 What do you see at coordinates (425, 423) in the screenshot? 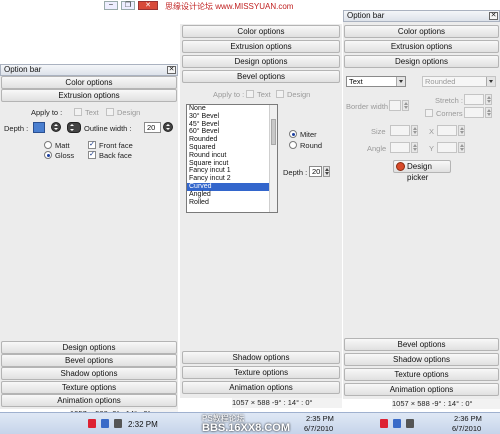
I see `right-taskbar: 2:36 PM 6/7/2010` at bounding box center [425, 423].